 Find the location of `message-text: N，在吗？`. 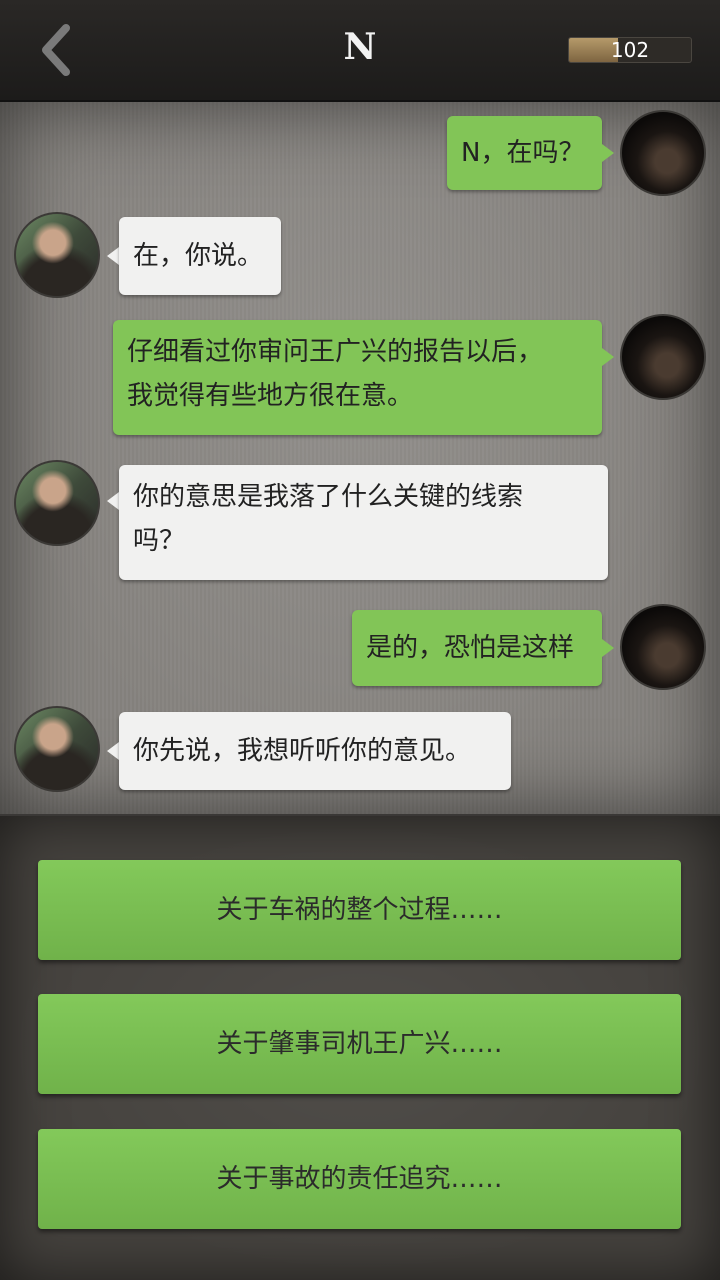

message-text: N，在吗？ is located at coordinates (523, 153).